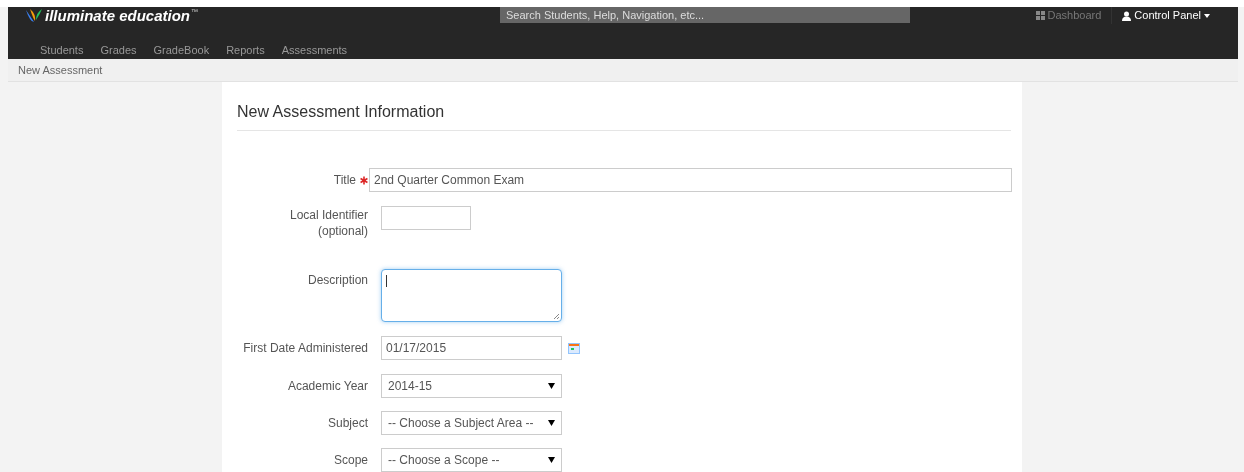 The width and height of the screenshot is (1244, 472). I want to click on select-dropdown: 2014-15, so click(471, 386).